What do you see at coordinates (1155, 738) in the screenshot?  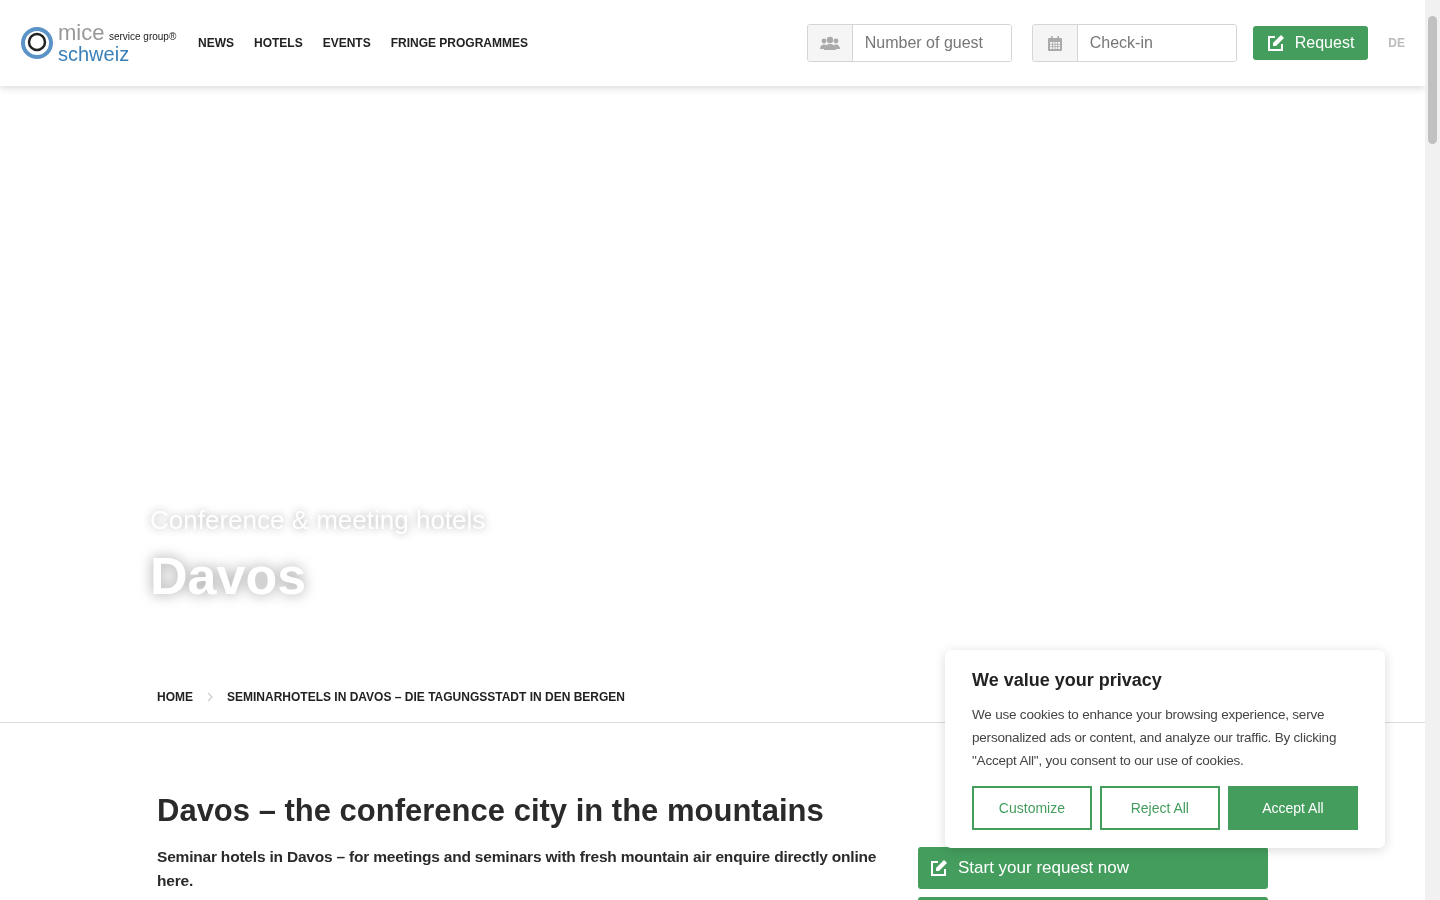 I see `banner-text: We use cookies to enhance your browsing experience, serve personalized ads or content, and analyze our traffic. By clicking "Accept All", you consent to our use of cookies.` at bounding box center [1155, 738].